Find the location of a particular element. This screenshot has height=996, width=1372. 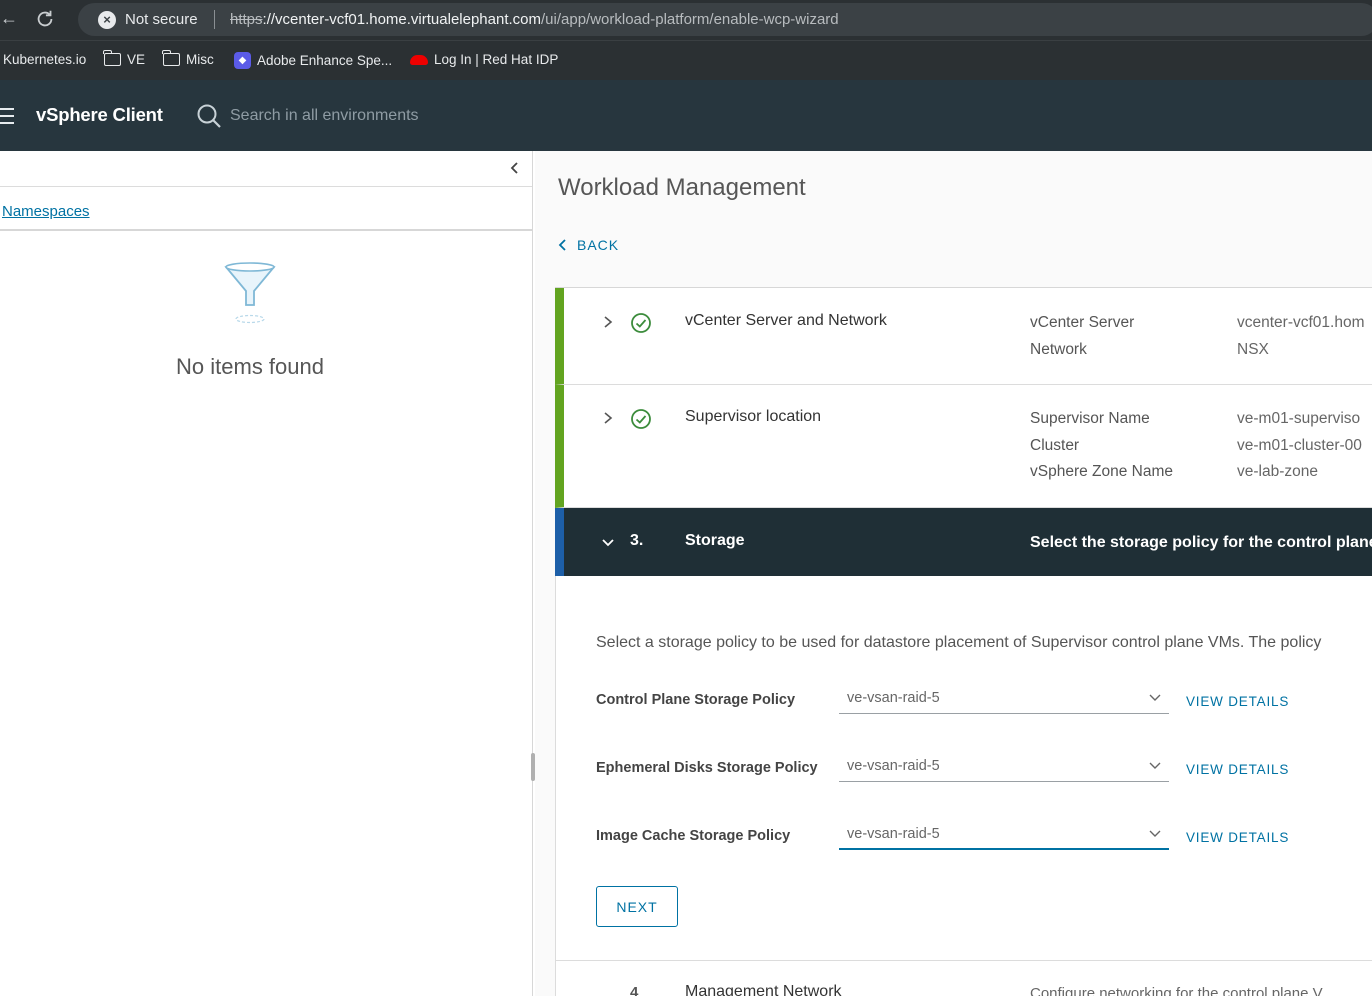

step-number: 3. is located at coordinates (637, 540).